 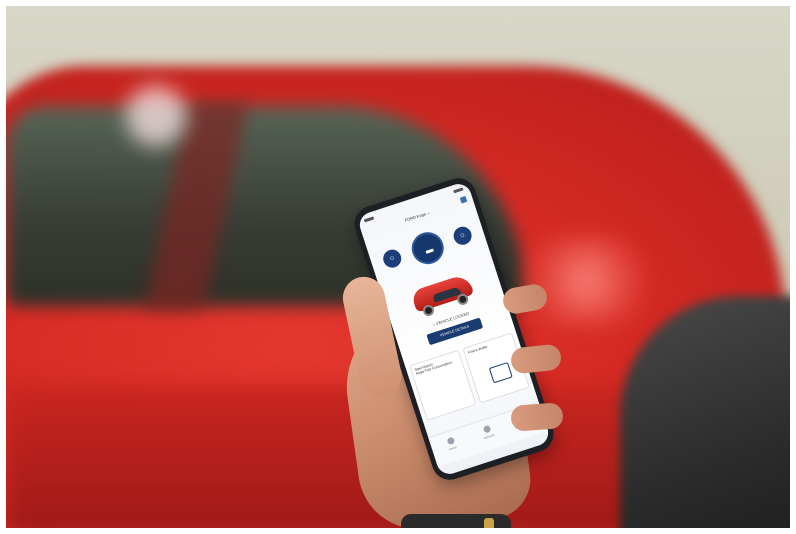 I want to click on nav-home: Home, so click(x=452, y=446).